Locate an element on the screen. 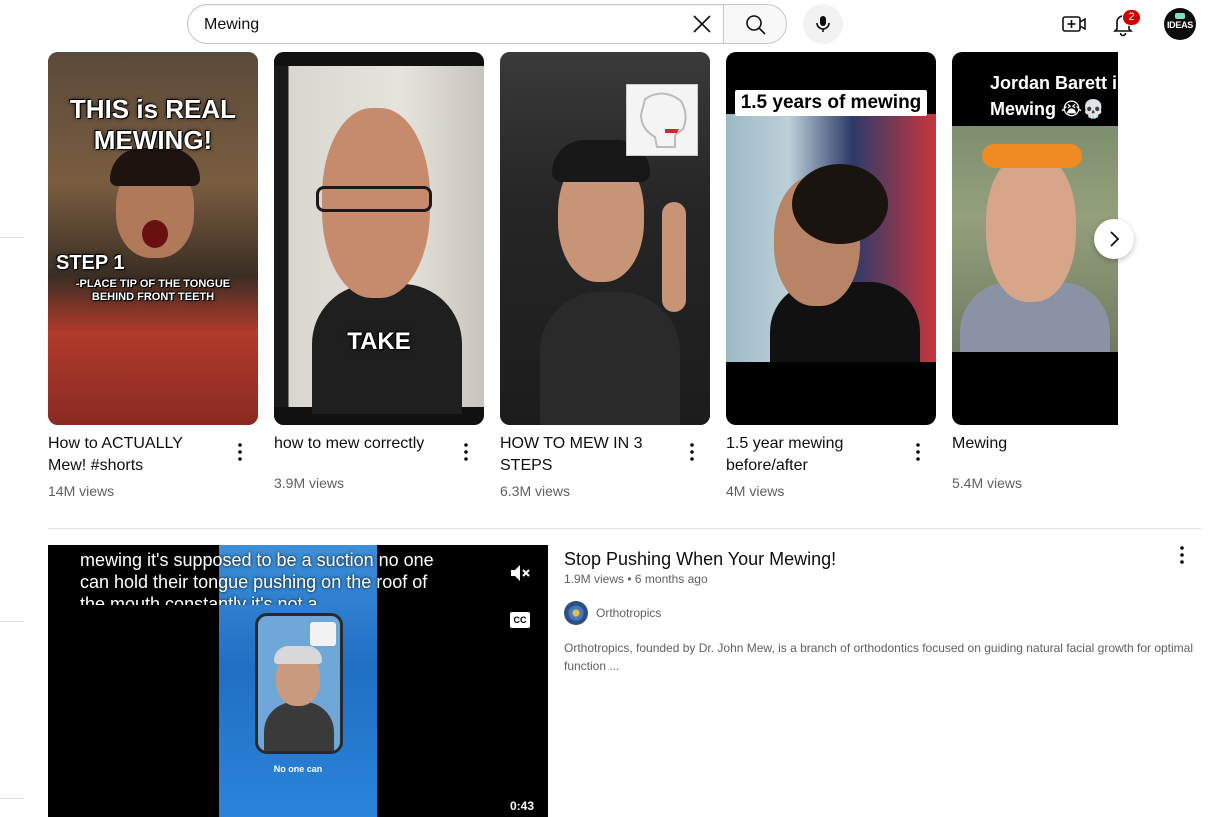 The height and width of the screenshot is (817, 1210). microphone-icon is located at coordinates (823, 24).